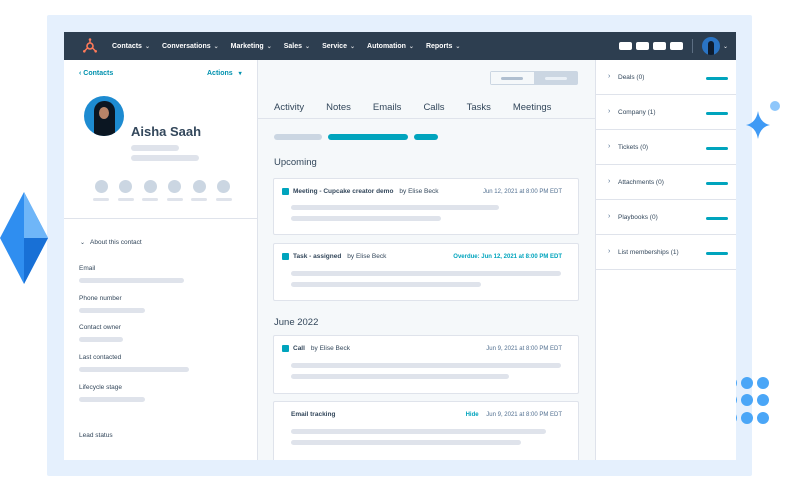  I want to click on field-lead-status-label: Lead status, so click(96, 435).